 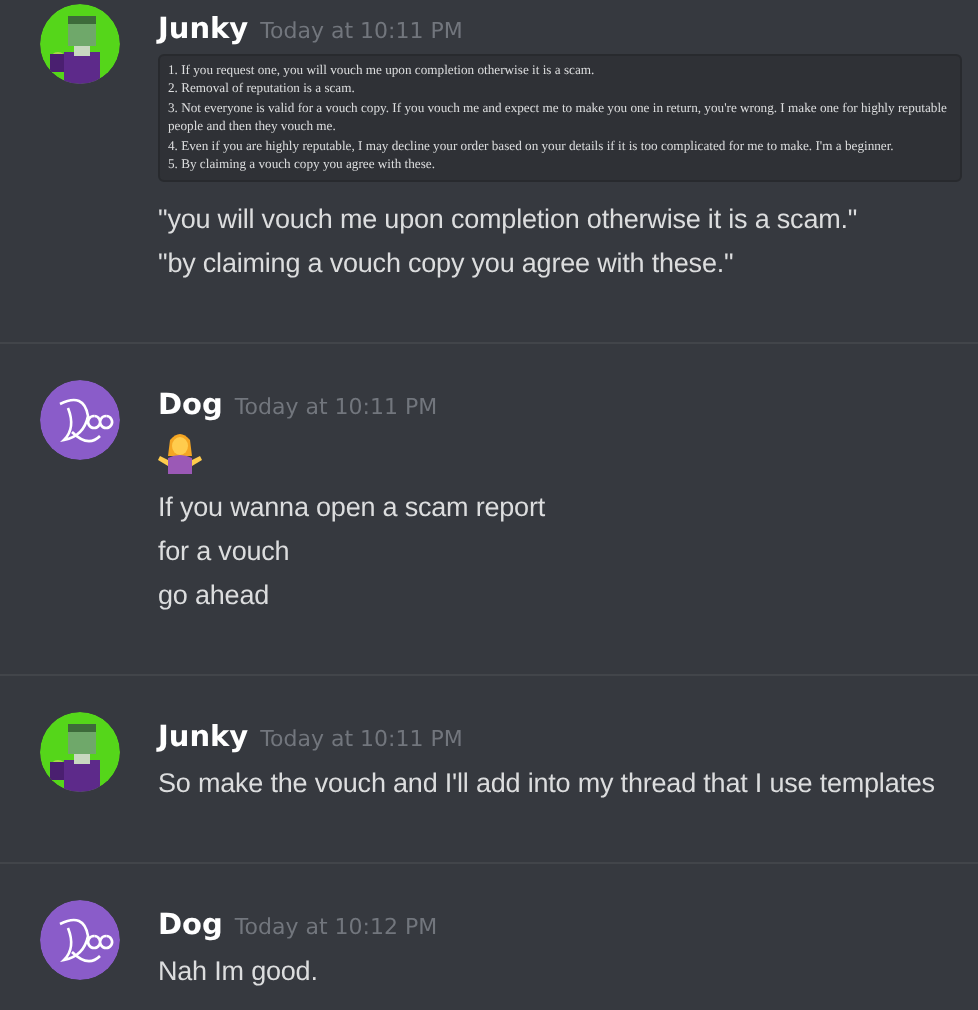 What do you see at coordinates (447, 264) in the screenshot?
I see `message-text: "by claiming a vouch copy you agree with these."` at bounding box center [447, 264].